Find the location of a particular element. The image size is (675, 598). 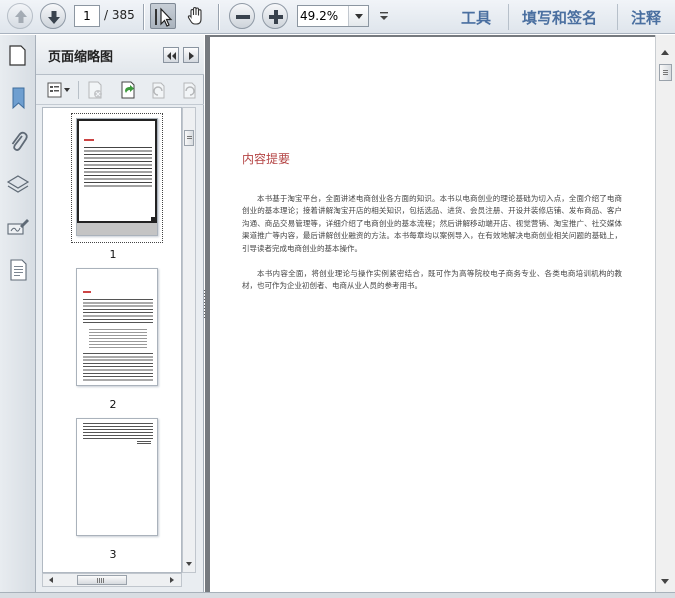

fill-and-sign-tab: 填写和签名 is located at coordinates (559, 17).